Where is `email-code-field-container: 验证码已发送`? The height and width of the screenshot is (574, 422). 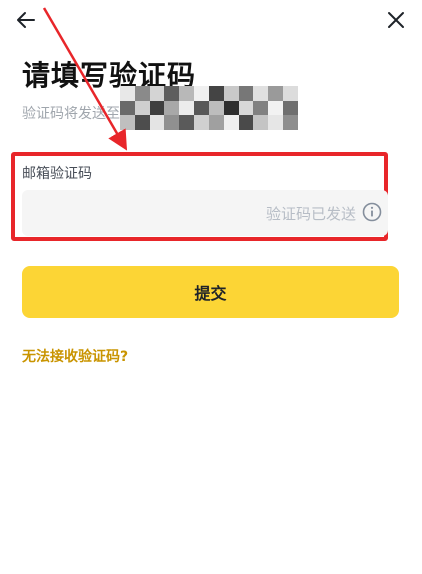 email-code-field-container: 验证码已发送 is located at coordinates (205, 214).